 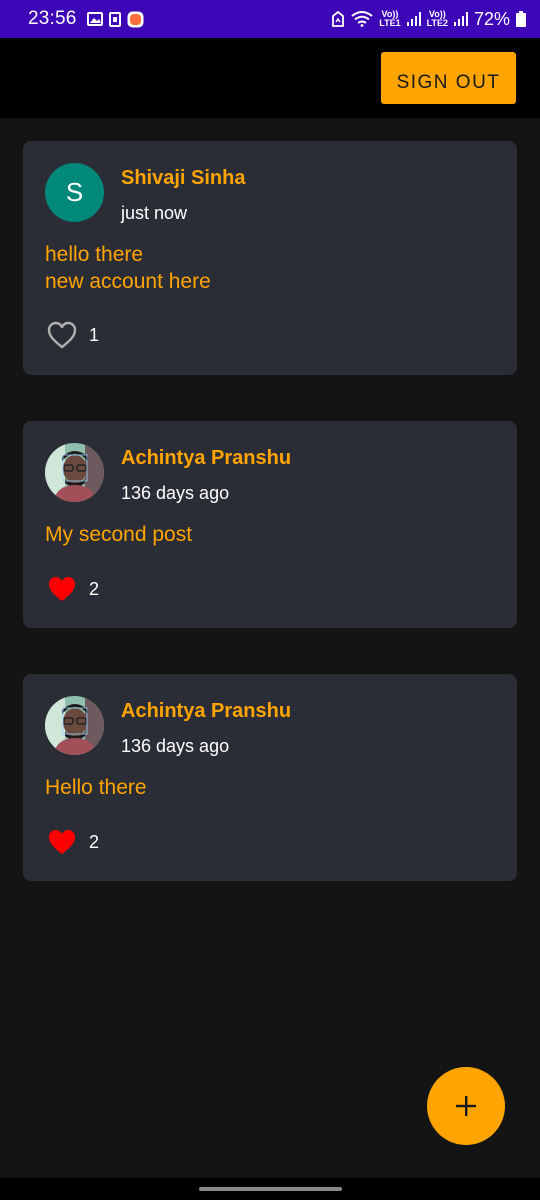 I want to click on status-bar: 23:56 Vo)) LTE1 Vo)) LTE2 72%, so click(x=270, y=19).